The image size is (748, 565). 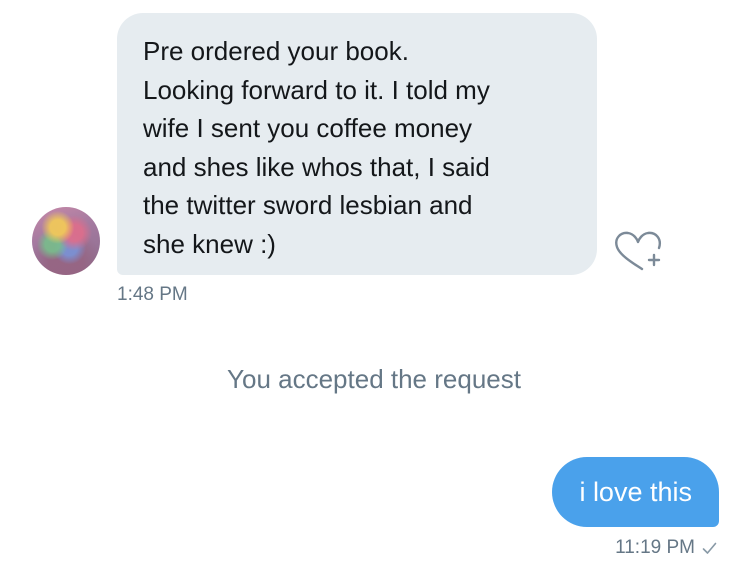 What do you see at coordinates (374, 379) in the screenshot?
I see `system-message: You accepted the request` at bounding box center [374, 379].